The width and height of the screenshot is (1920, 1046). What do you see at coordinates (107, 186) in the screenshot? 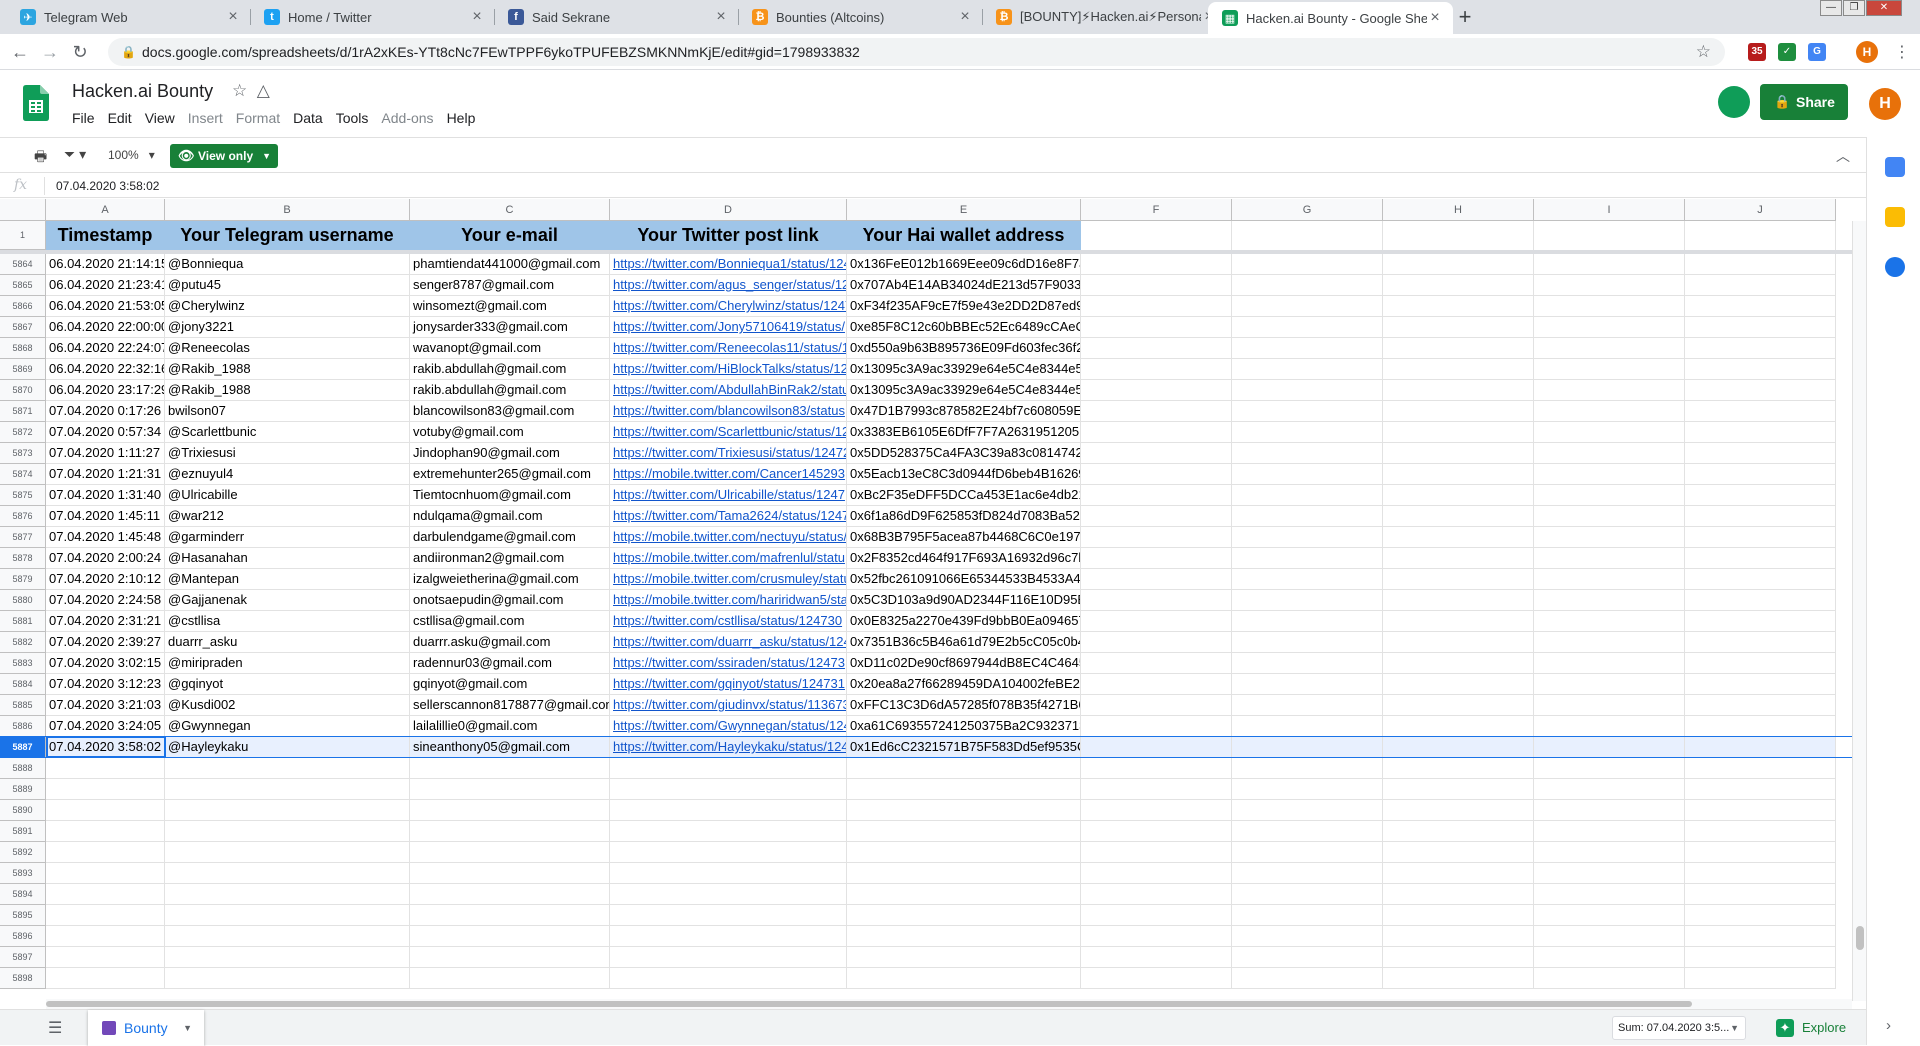
I see `formula-value: 07.04.2020 3:58:02` at bounding box center [107, 186].